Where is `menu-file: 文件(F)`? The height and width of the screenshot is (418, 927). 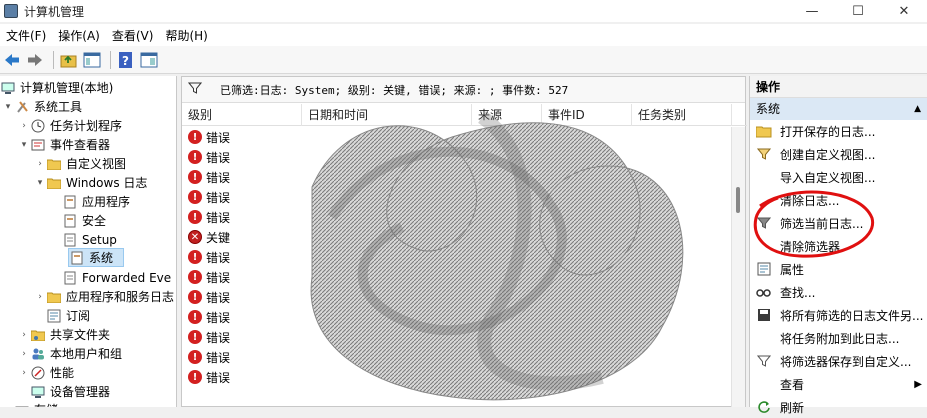 menu-file: 文件(F) is located at coordinates (26, 35).